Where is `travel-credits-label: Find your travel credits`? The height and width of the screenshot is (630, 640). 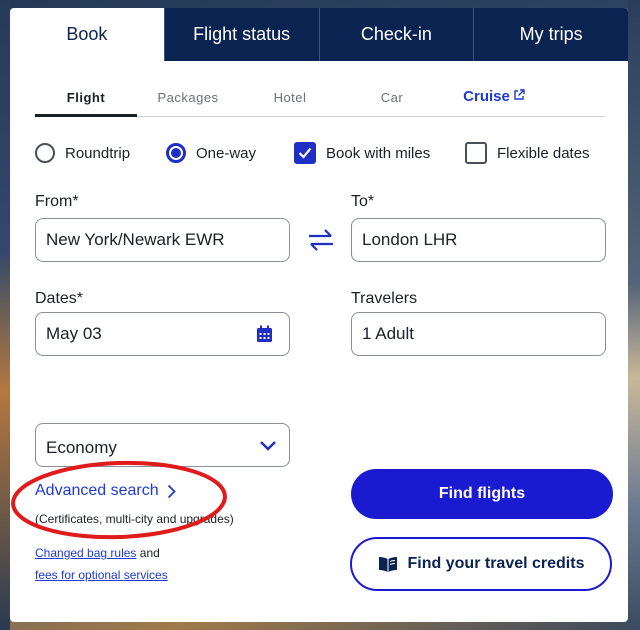
travel-credits-label: Find your travel credits is located at coordinates (496, 563).